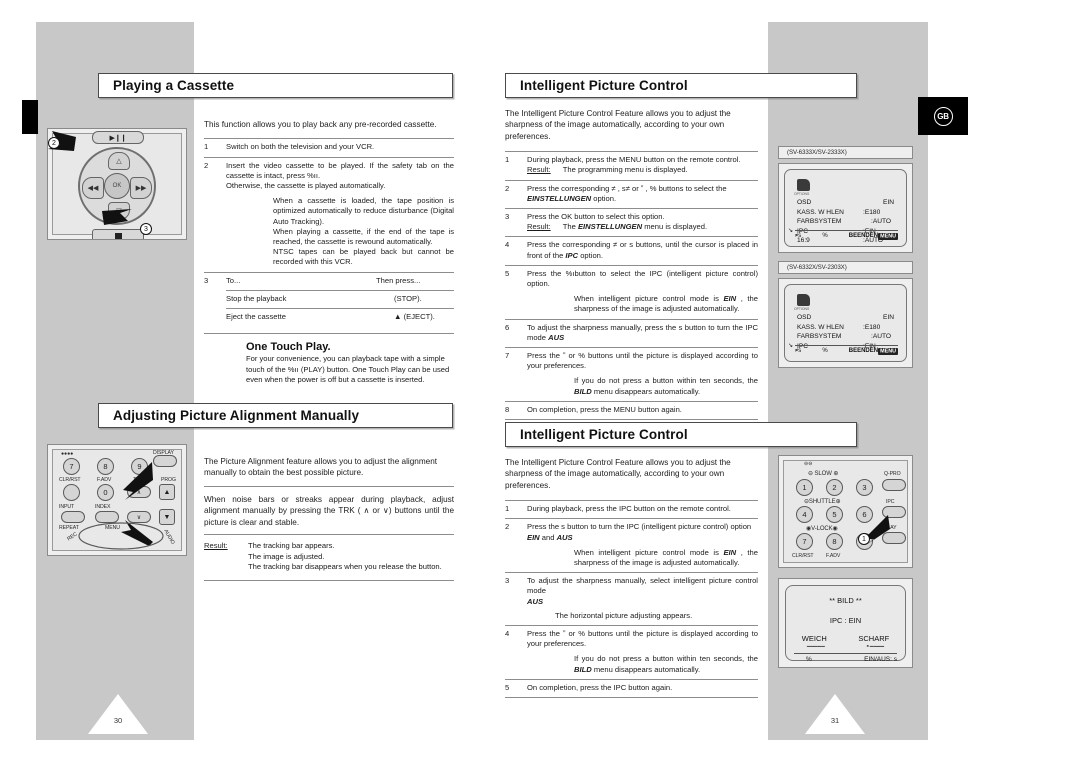 This screenshot has width=1080, height=763. Describe the element at coordinates (286, 556) in the screenshot. I see `result-text: The image is adjusted.` at that location.